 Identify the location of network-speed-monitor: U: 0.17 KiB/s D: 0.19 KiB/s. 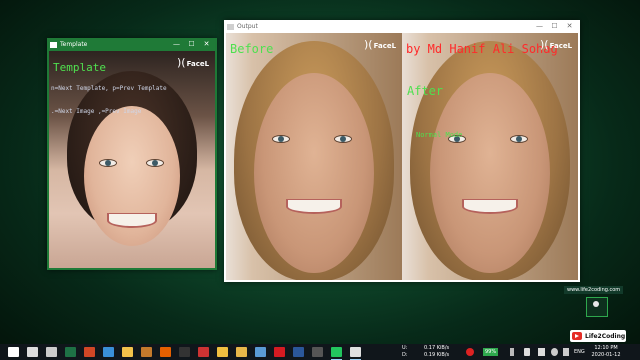
(425, 352).